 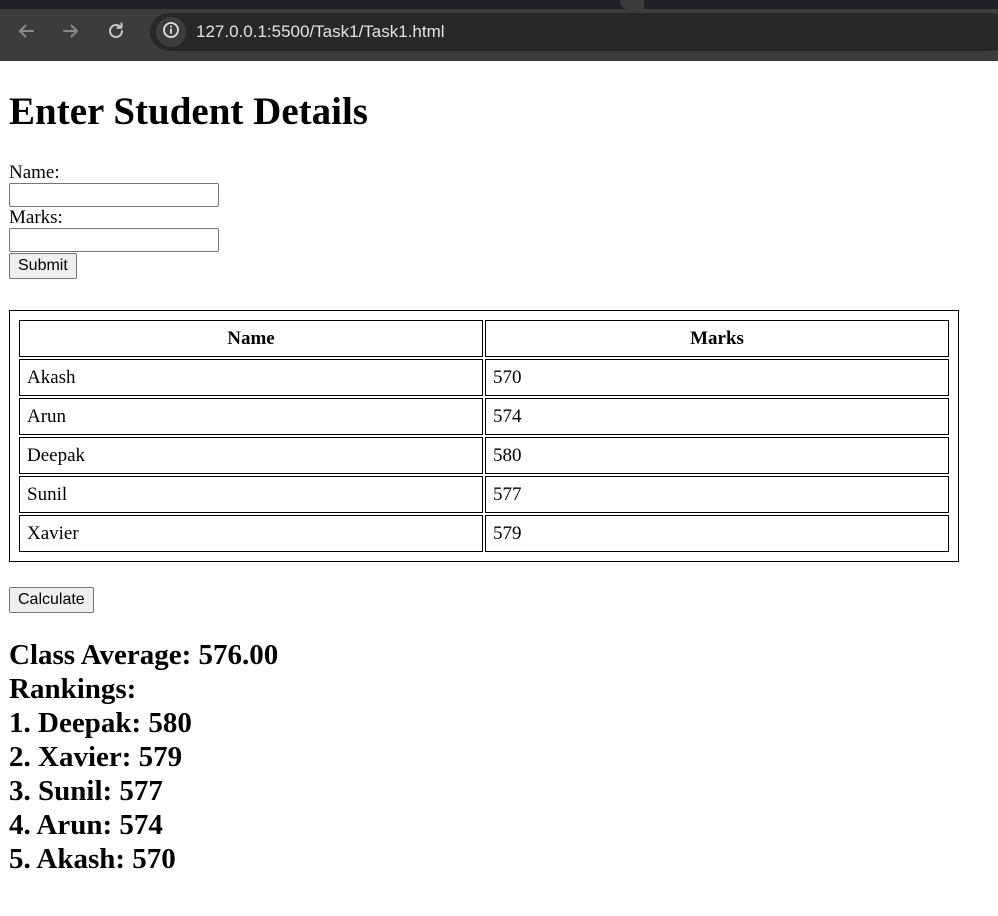 I want to click on page-title: Enter Student Details, so click(x=188, y=111).